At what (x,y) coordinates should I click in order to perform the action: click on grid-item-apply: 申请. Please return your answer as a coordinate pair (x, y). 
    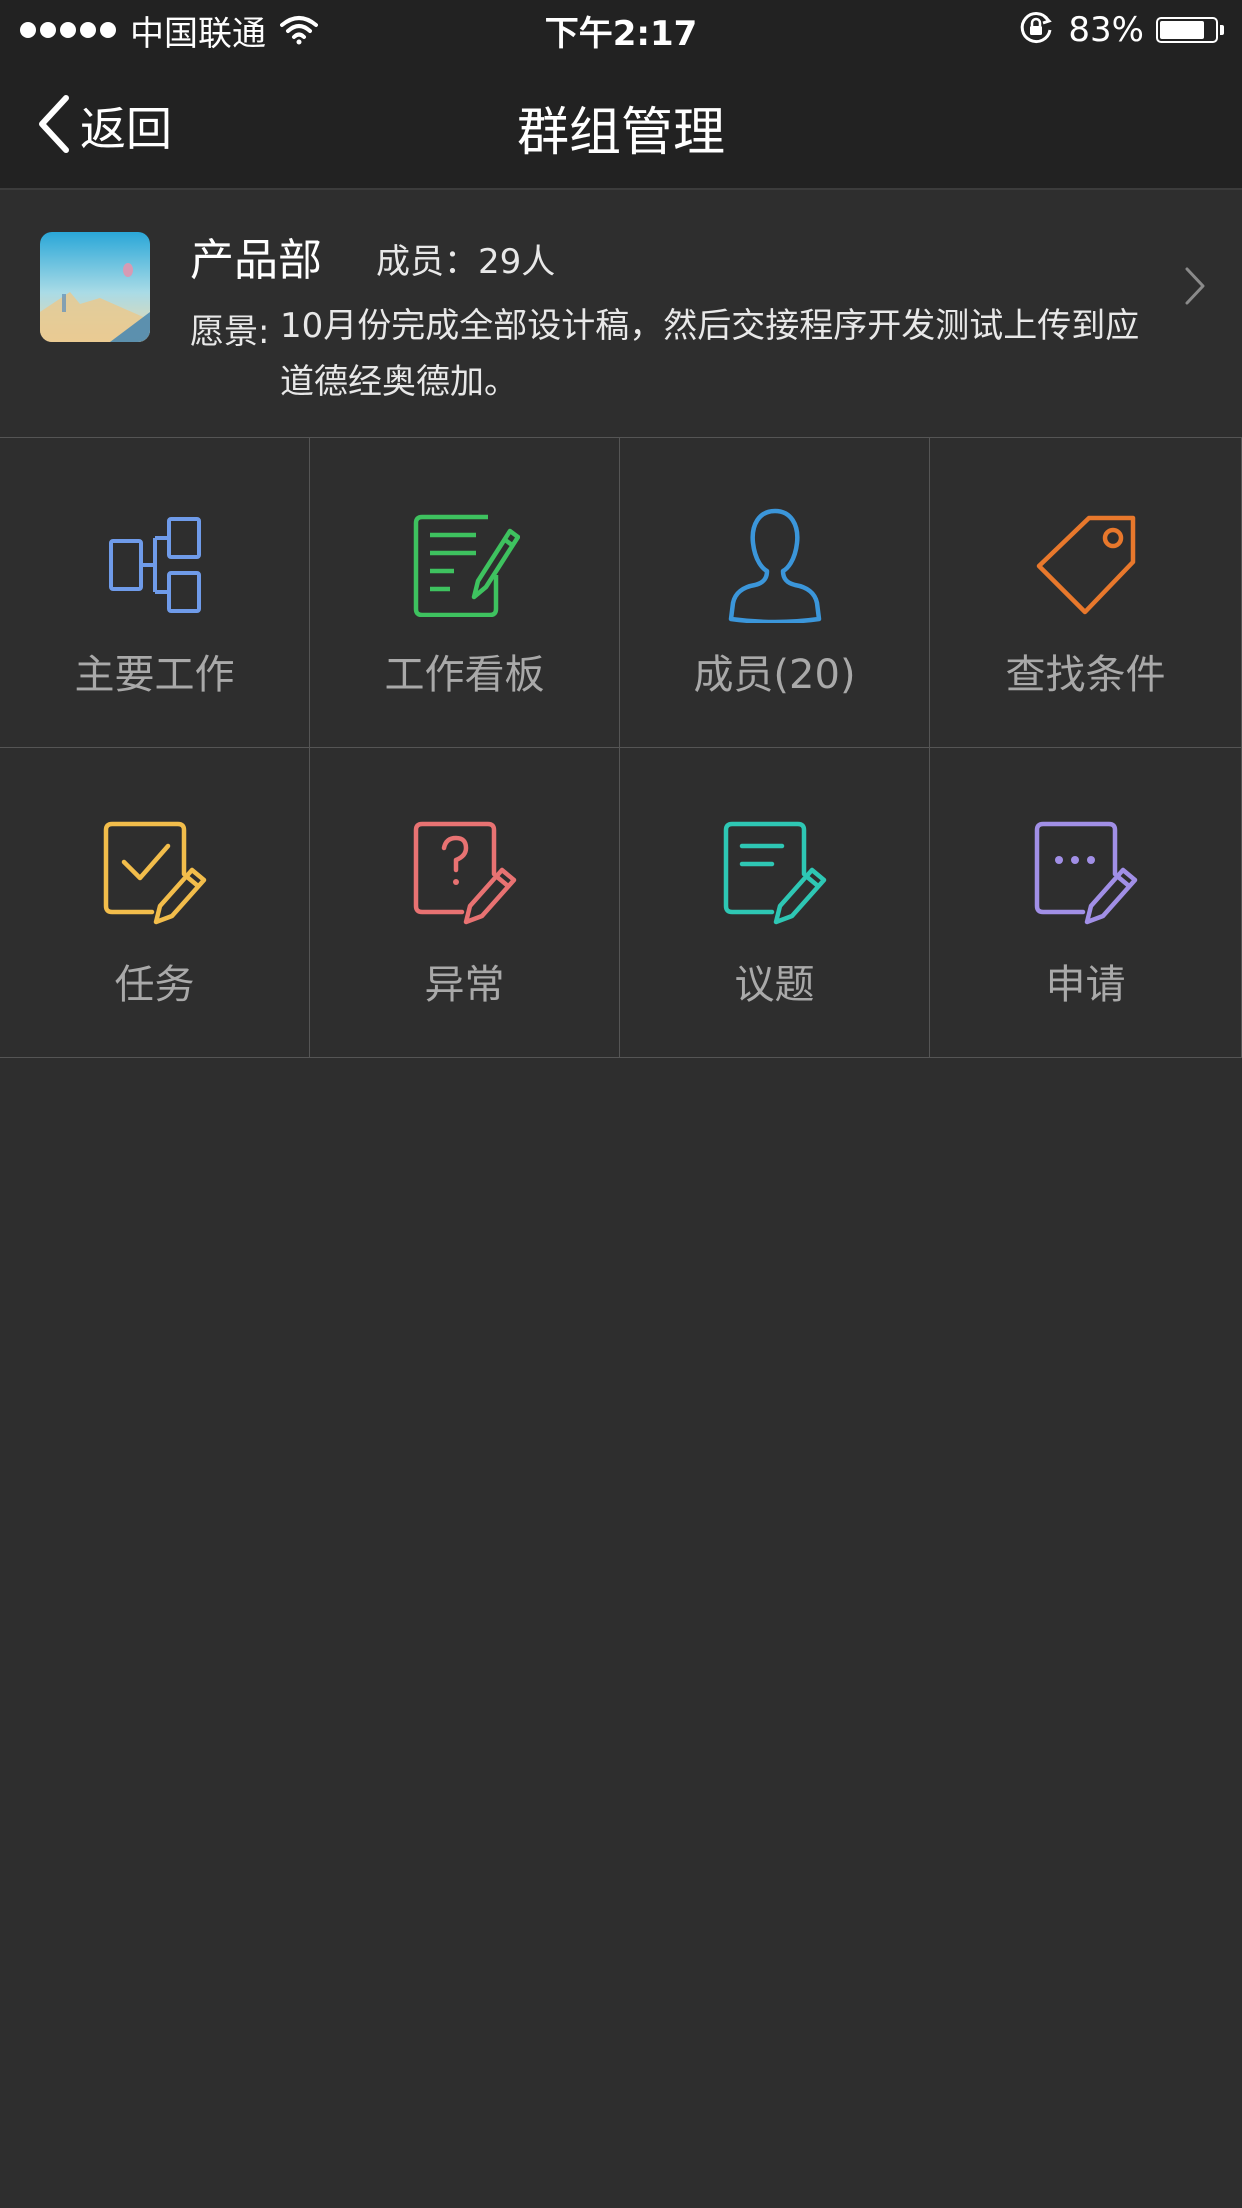
    Looking at the image, I should click on (1086, 903).